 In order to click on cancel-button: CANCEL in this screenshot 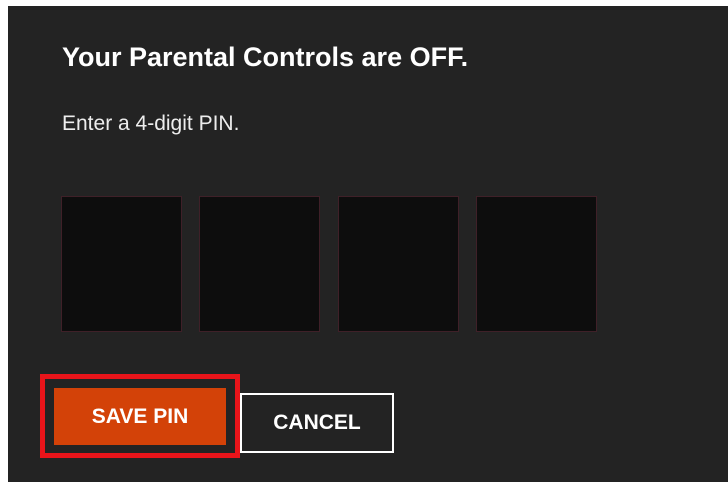, I will do `click(317, 423)`.